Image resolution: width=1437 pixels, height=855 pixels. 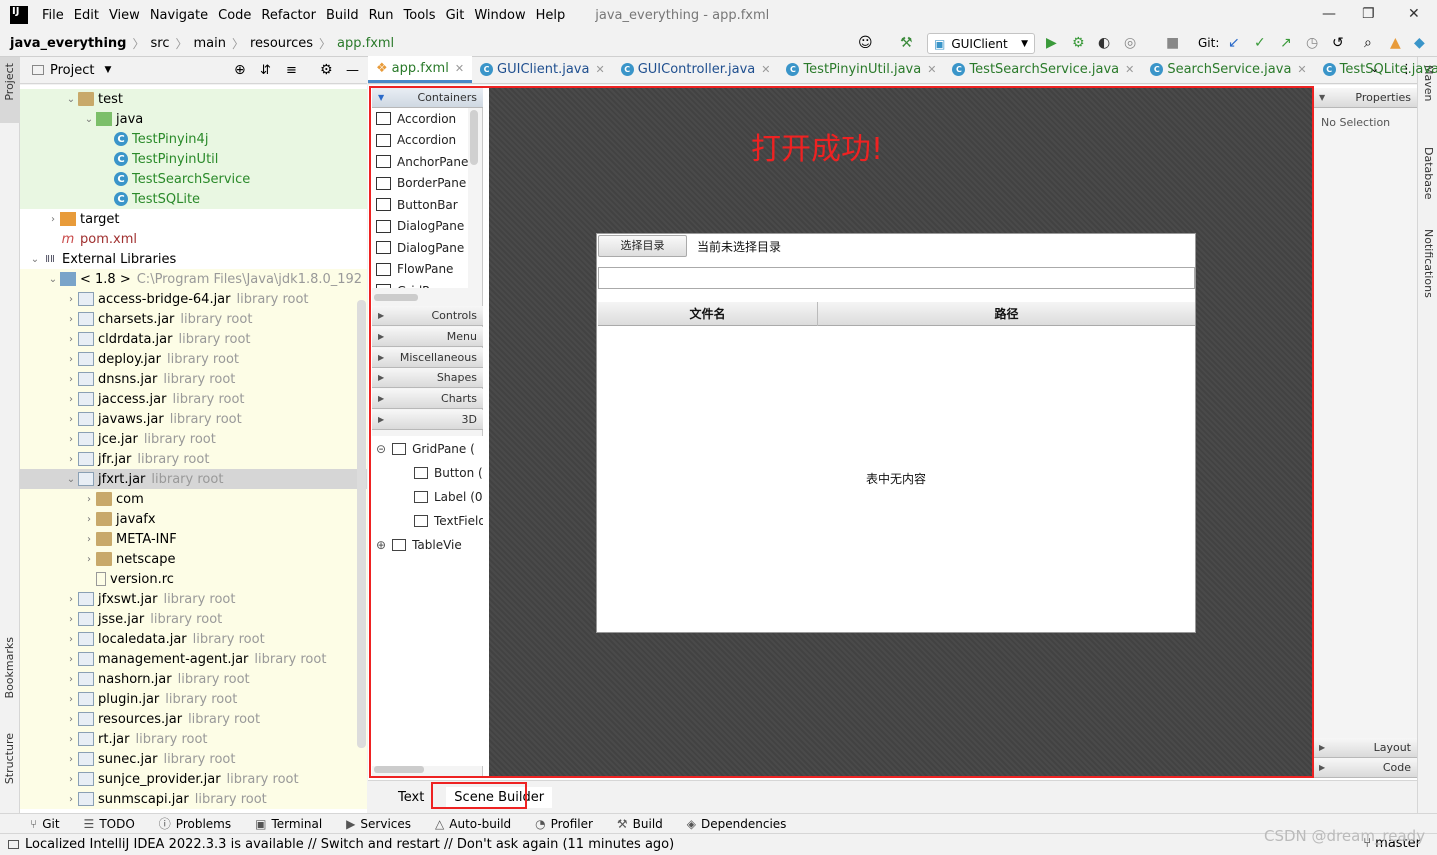 I want to click on git-update-icon: ↙, so click(x=1234, y=43).